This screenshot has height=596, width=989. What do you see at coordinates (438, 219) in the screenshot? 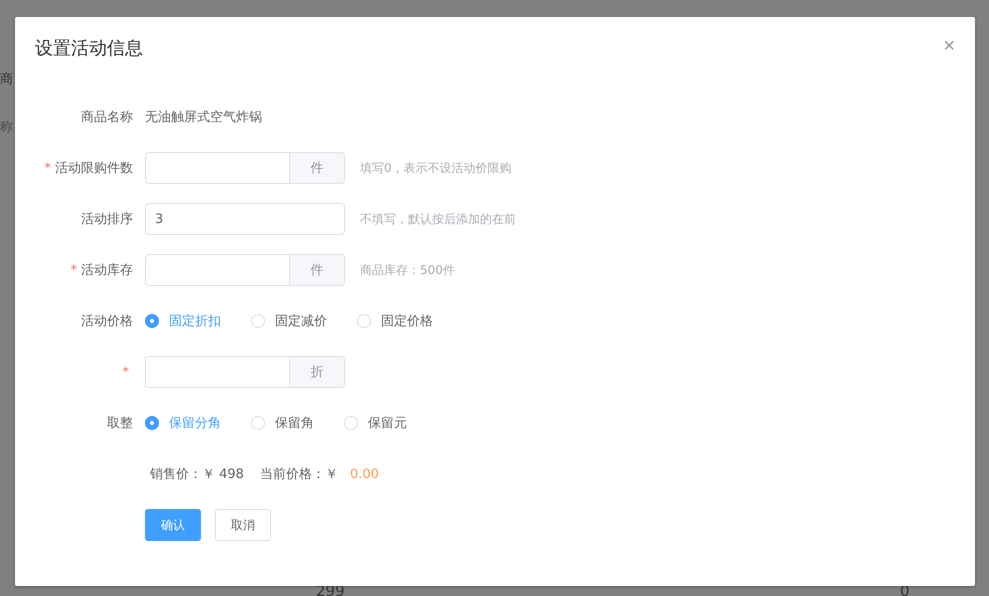
I see `hint-text: 不填写，默认按后添加的在前` at bounding box center [438, 219].